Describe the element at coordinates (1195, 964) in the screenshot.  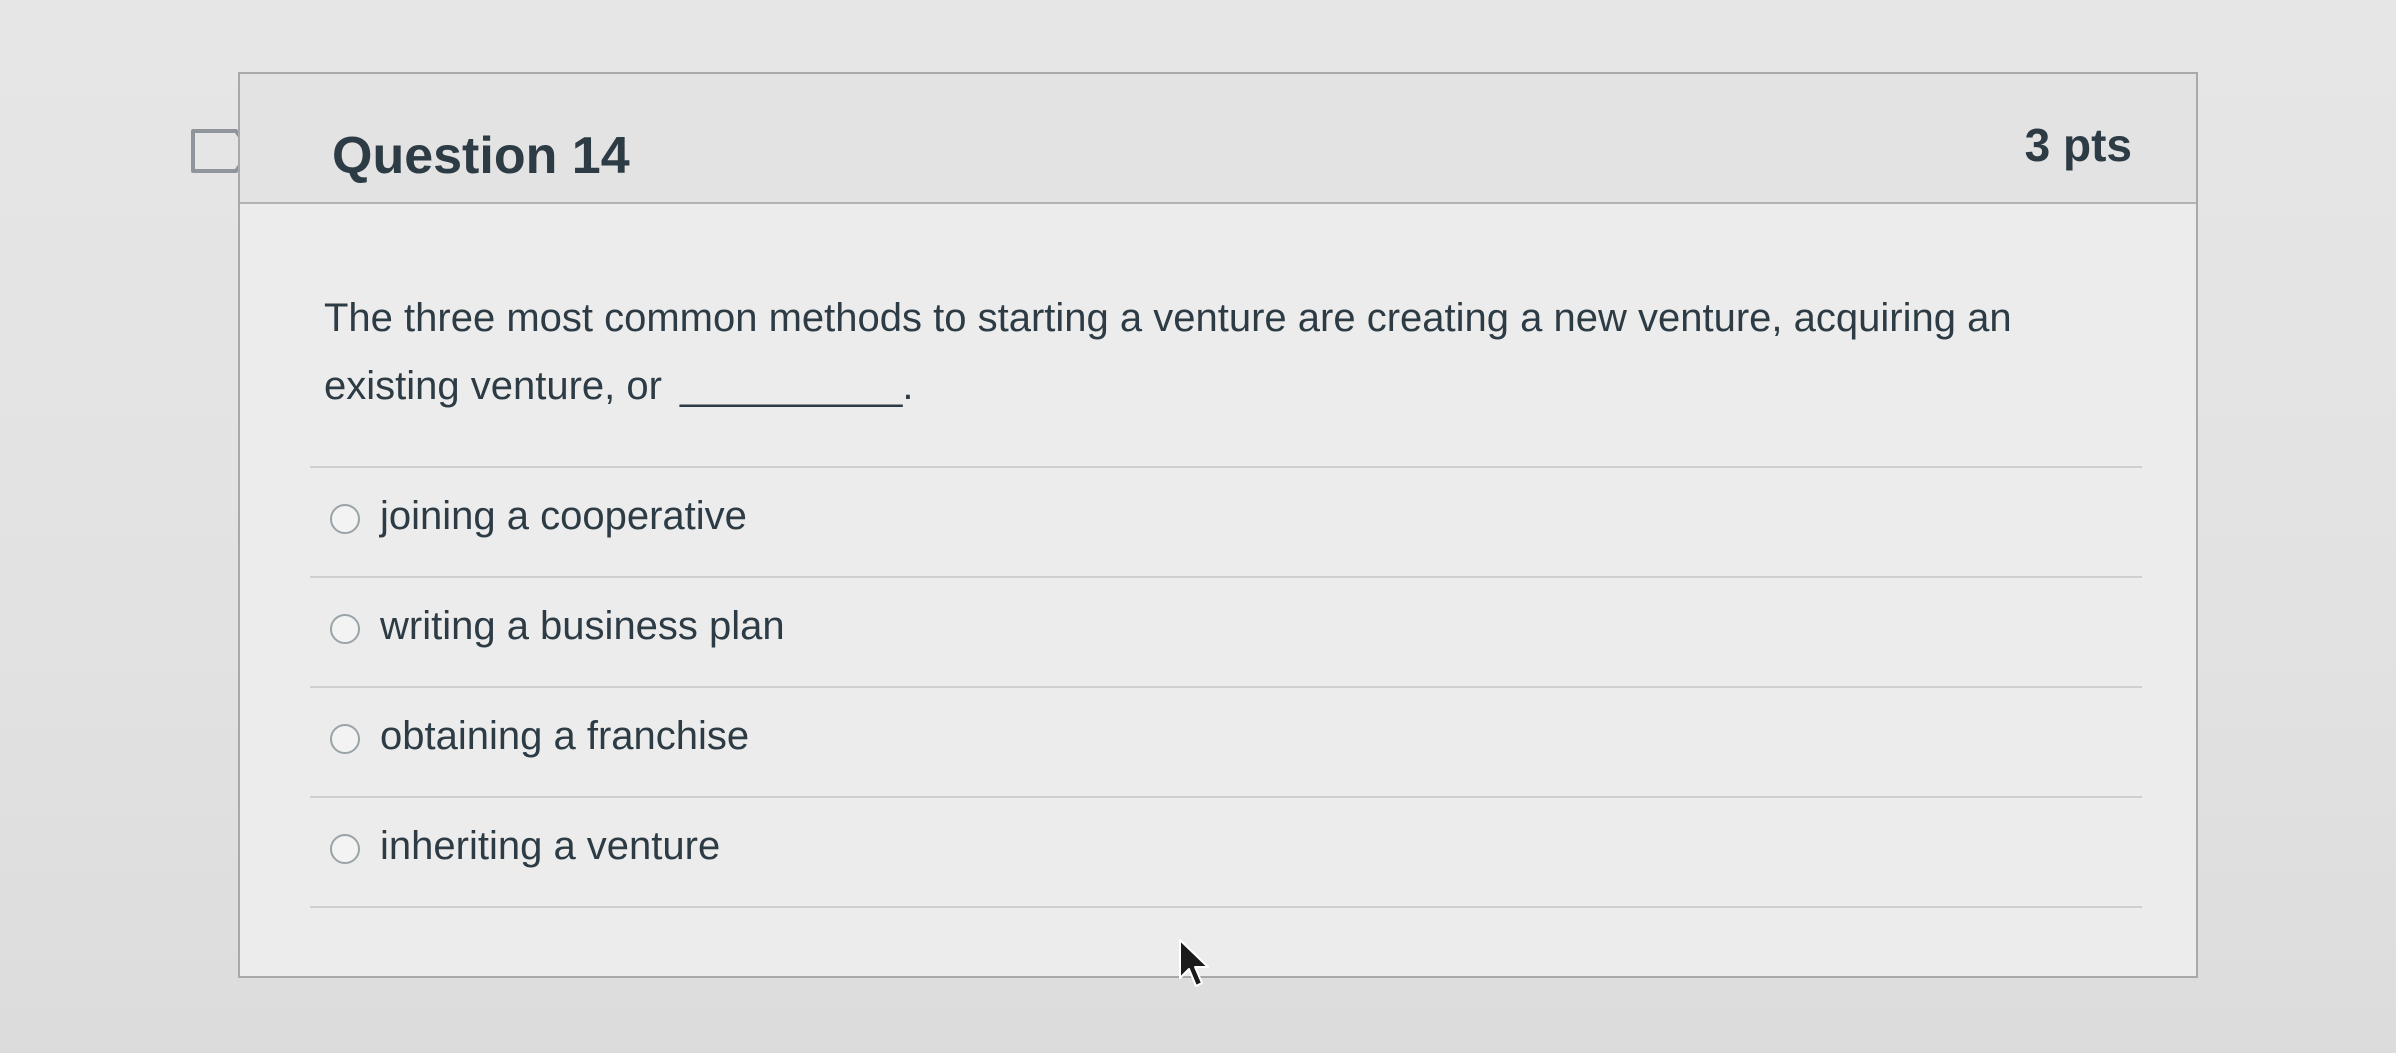
I see `mouse-pointer-icon` at that location.